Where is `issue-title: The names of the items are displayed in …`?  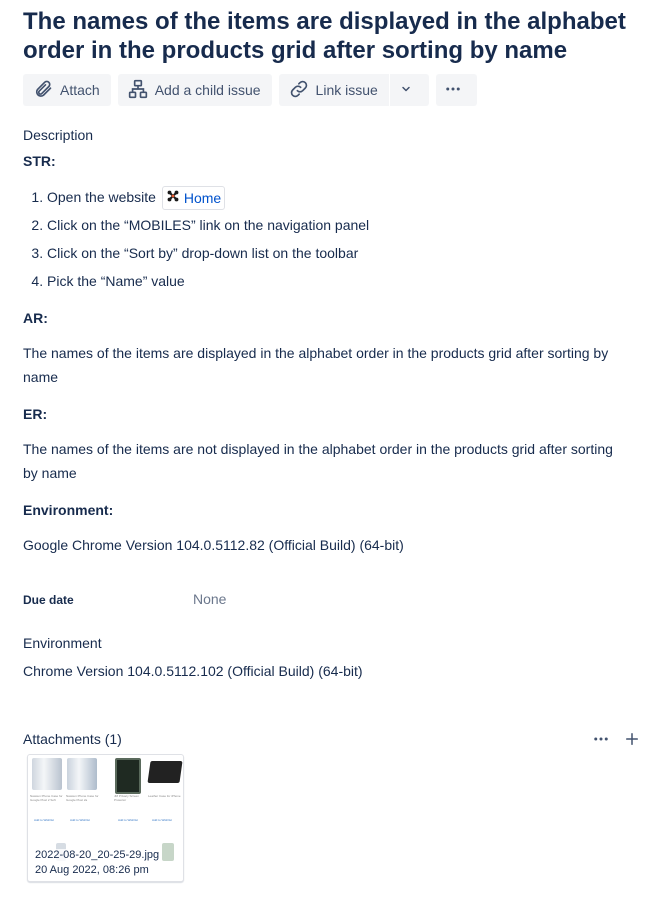
issue-title: The names of the items are displayed in … is located at coordinates (333, 36).